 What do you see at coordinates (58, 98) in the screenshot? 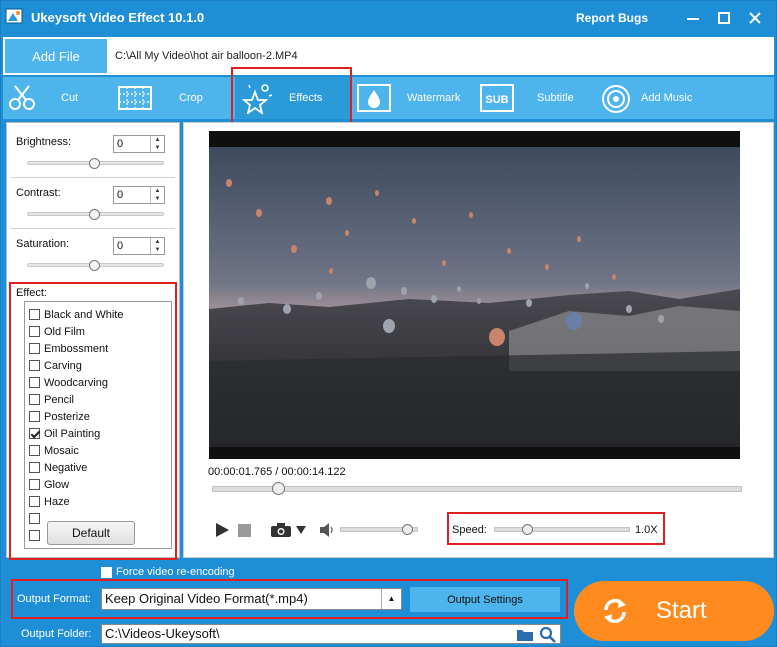
I see `tab-cut: Cut` at bounding box center [58, 98].